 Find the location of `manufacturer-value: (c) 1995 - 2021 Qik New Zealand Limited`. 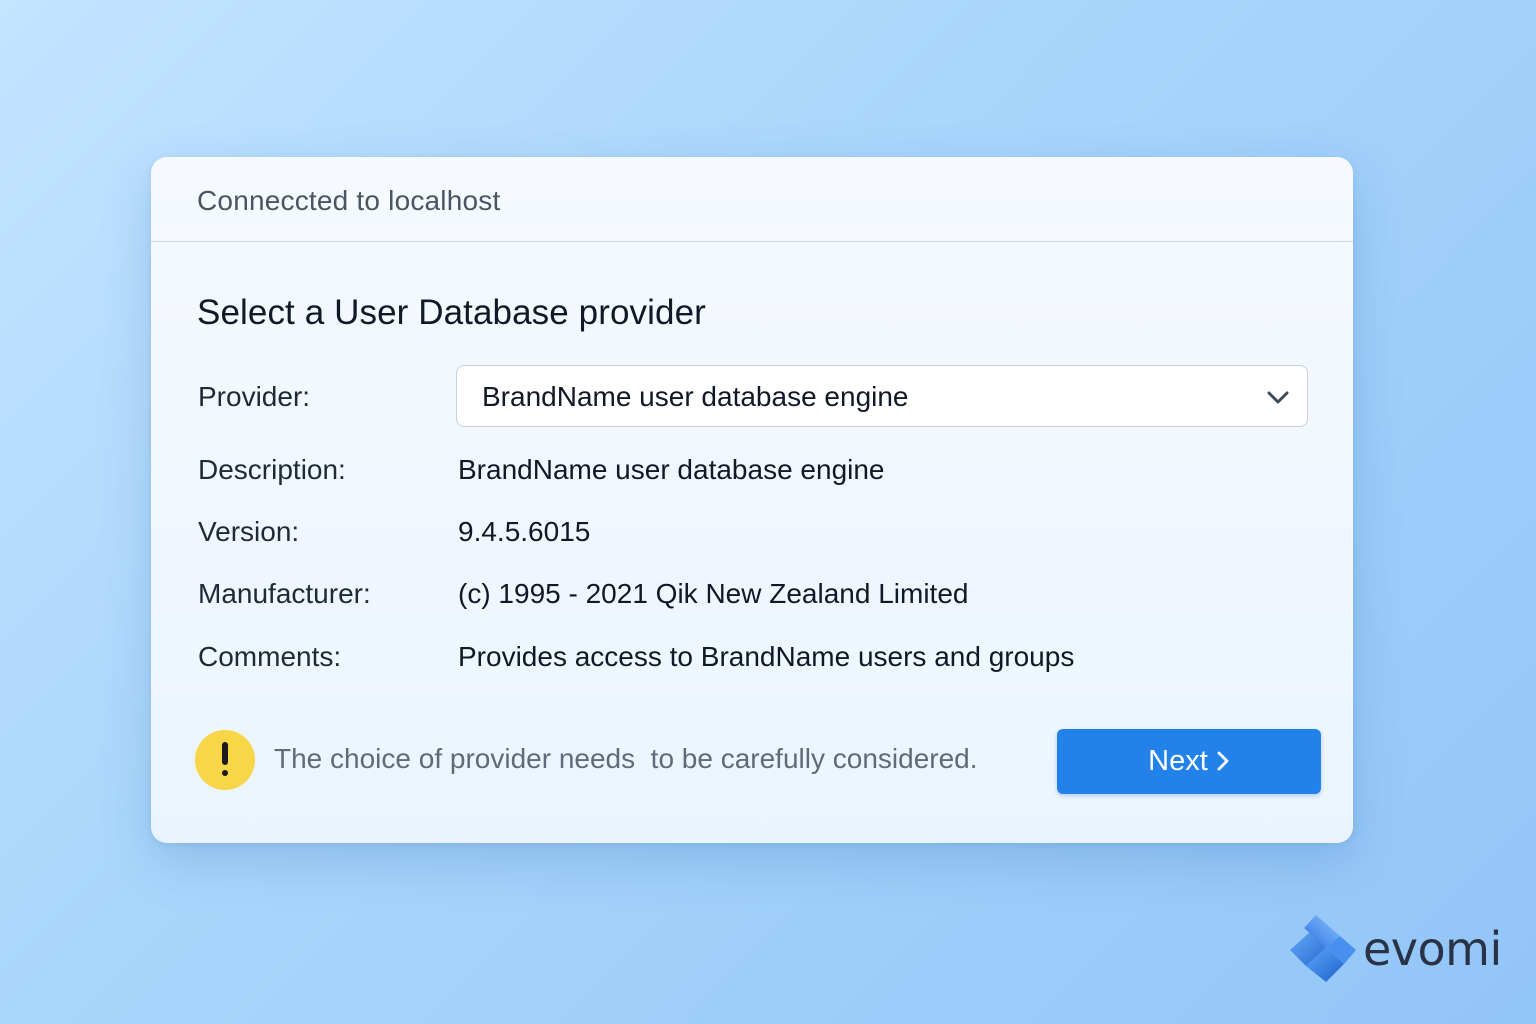

manufacturer-value: (c) 1995 - 2021 Qik New Zealand Limited is located at coordinates (713, 593).